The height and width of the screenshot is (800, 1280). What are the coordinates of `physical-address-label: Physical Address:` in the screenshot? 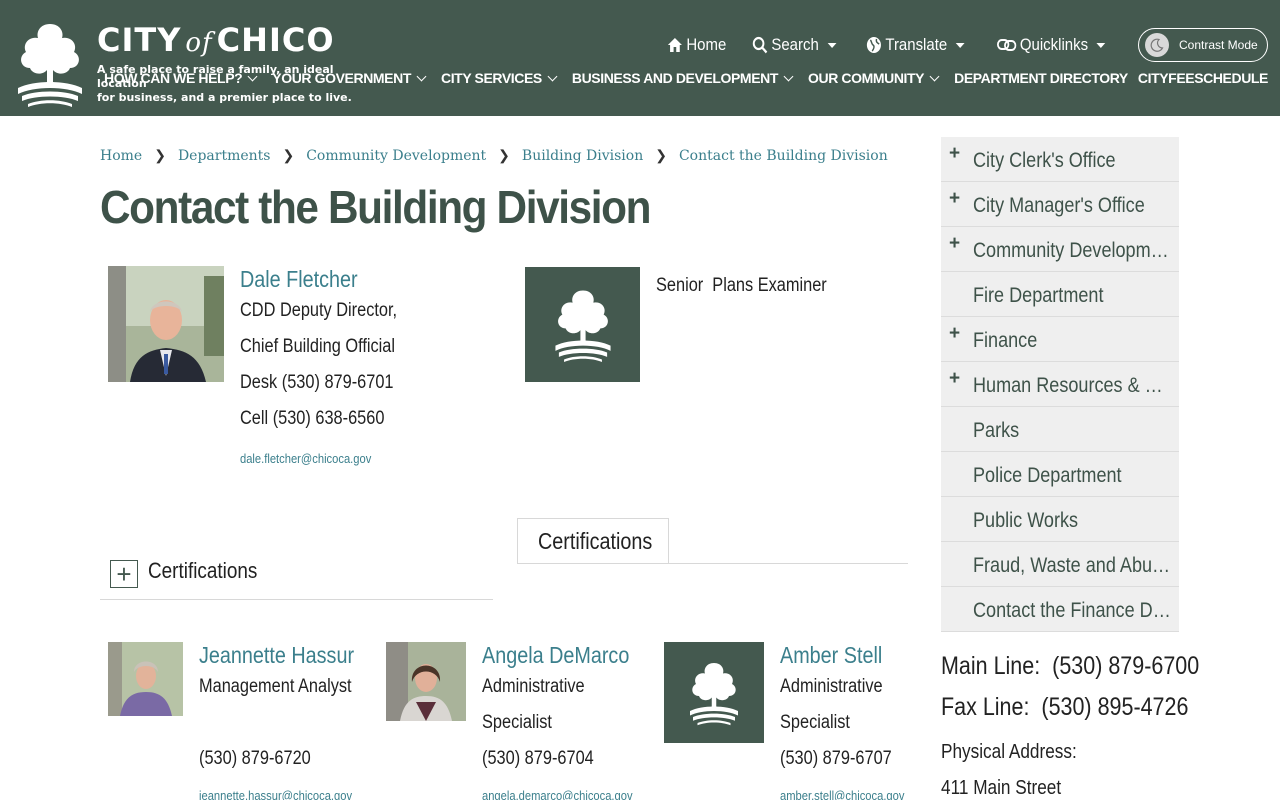 It's located at (1009, 752).